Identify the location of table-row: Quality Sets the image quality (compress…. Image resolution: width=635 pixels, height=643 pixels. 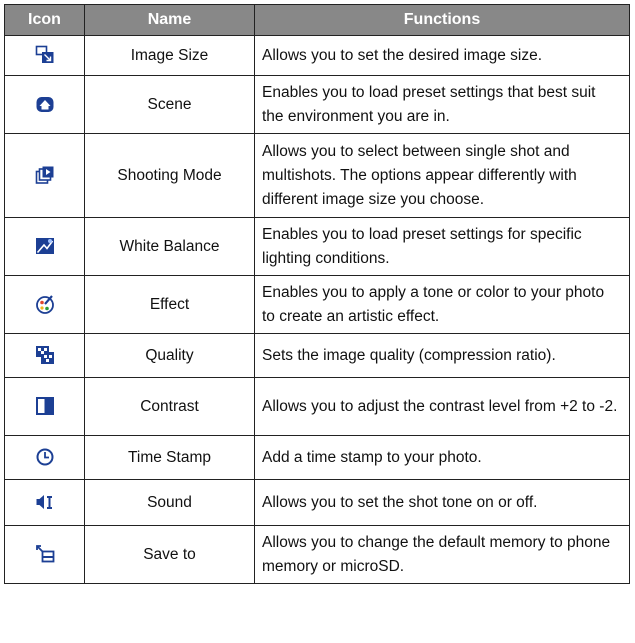
(317, 355).